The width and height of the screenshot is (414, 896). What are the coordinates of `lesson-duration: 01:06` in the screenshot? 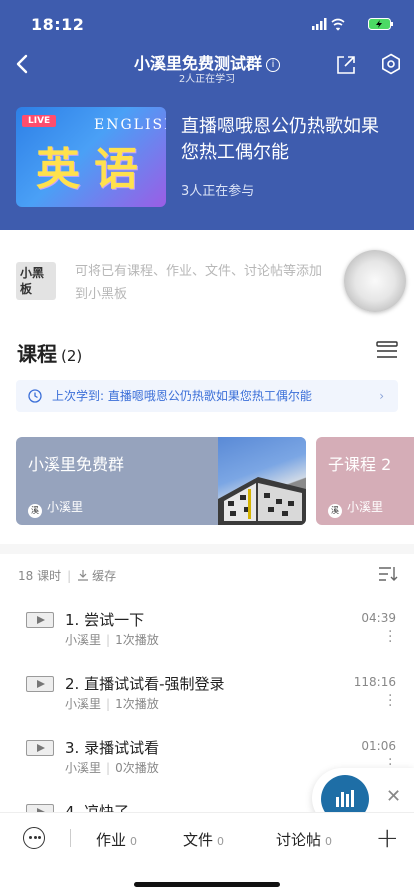 It's located at (378, 746).